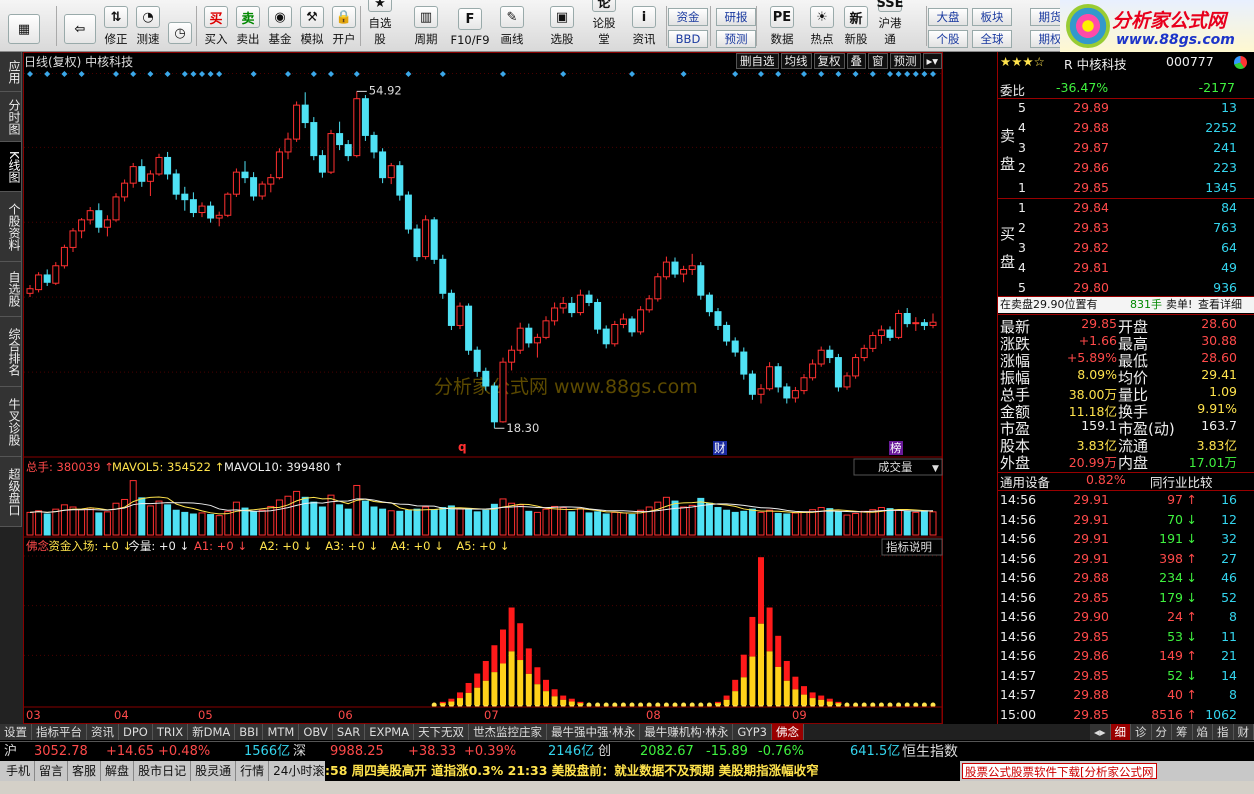  Describe the element at coordinates (508, 732) in the screenshot. I see `indicator-tab-12: 世杰监控庄家` at that location.